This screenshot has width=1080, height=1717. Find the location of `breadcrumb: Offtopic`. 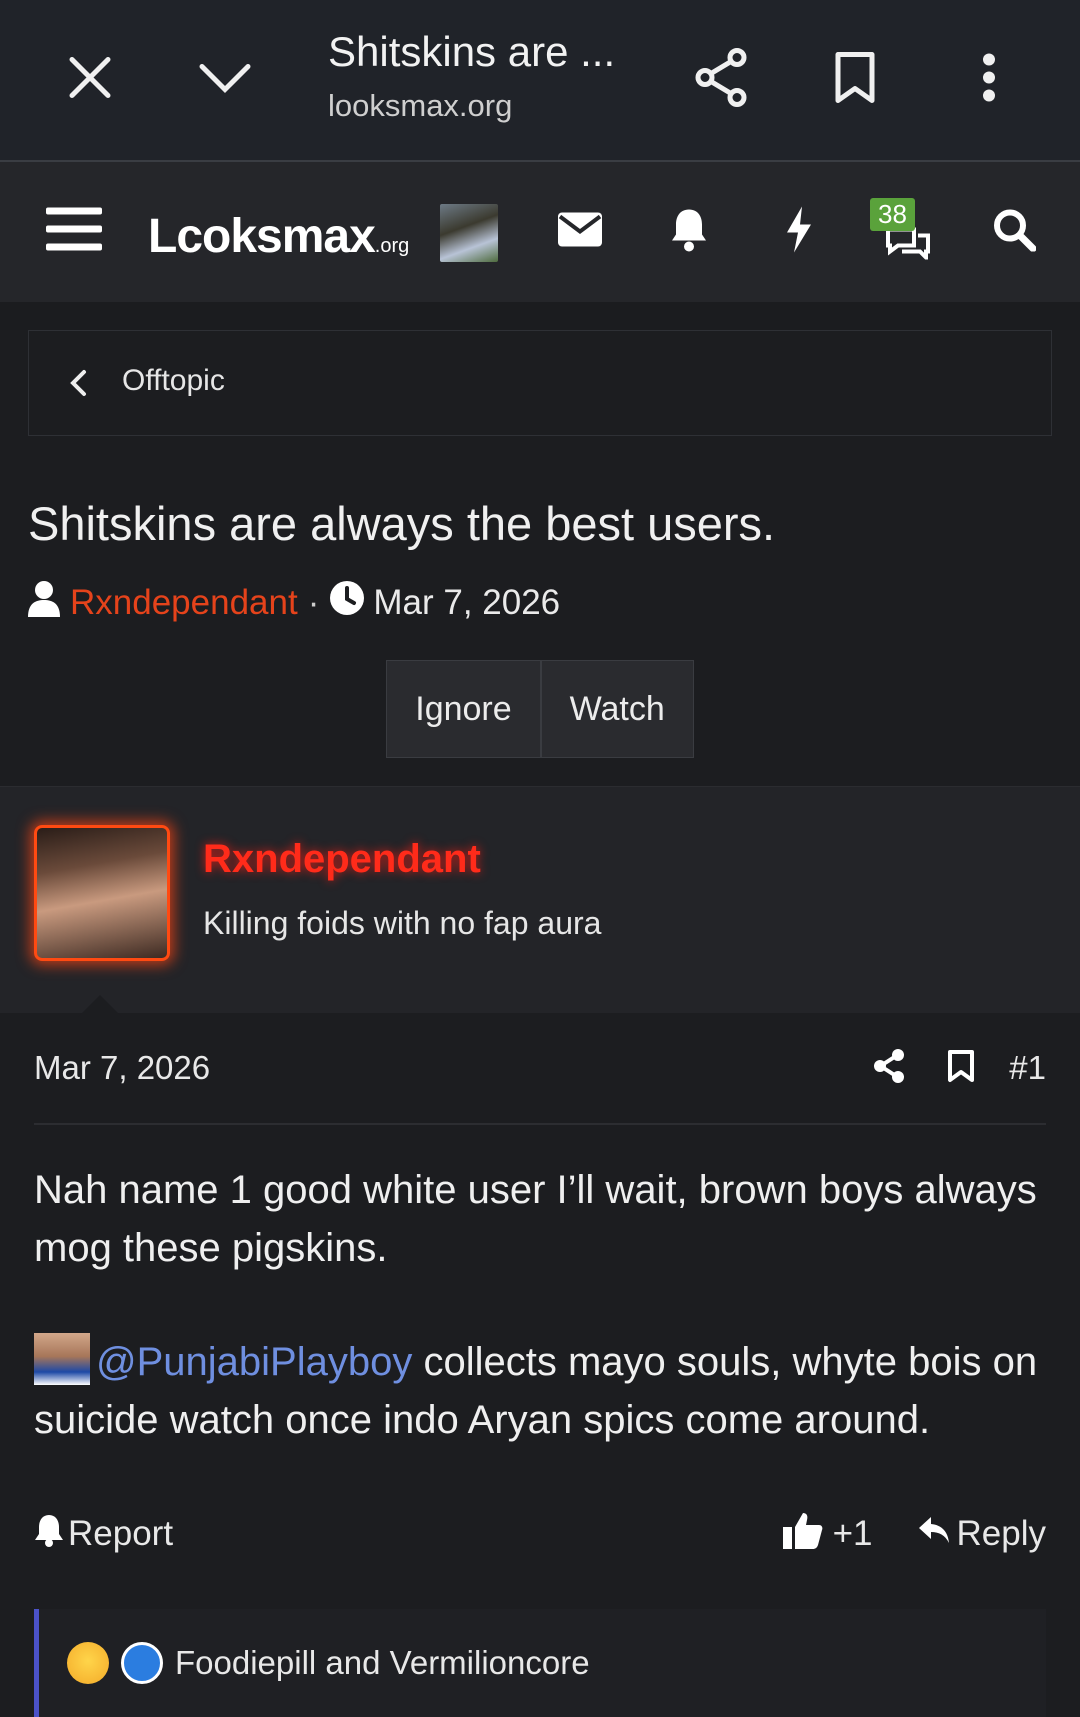

breadcrumb: Offtopic is located at coordinates (540, 383).